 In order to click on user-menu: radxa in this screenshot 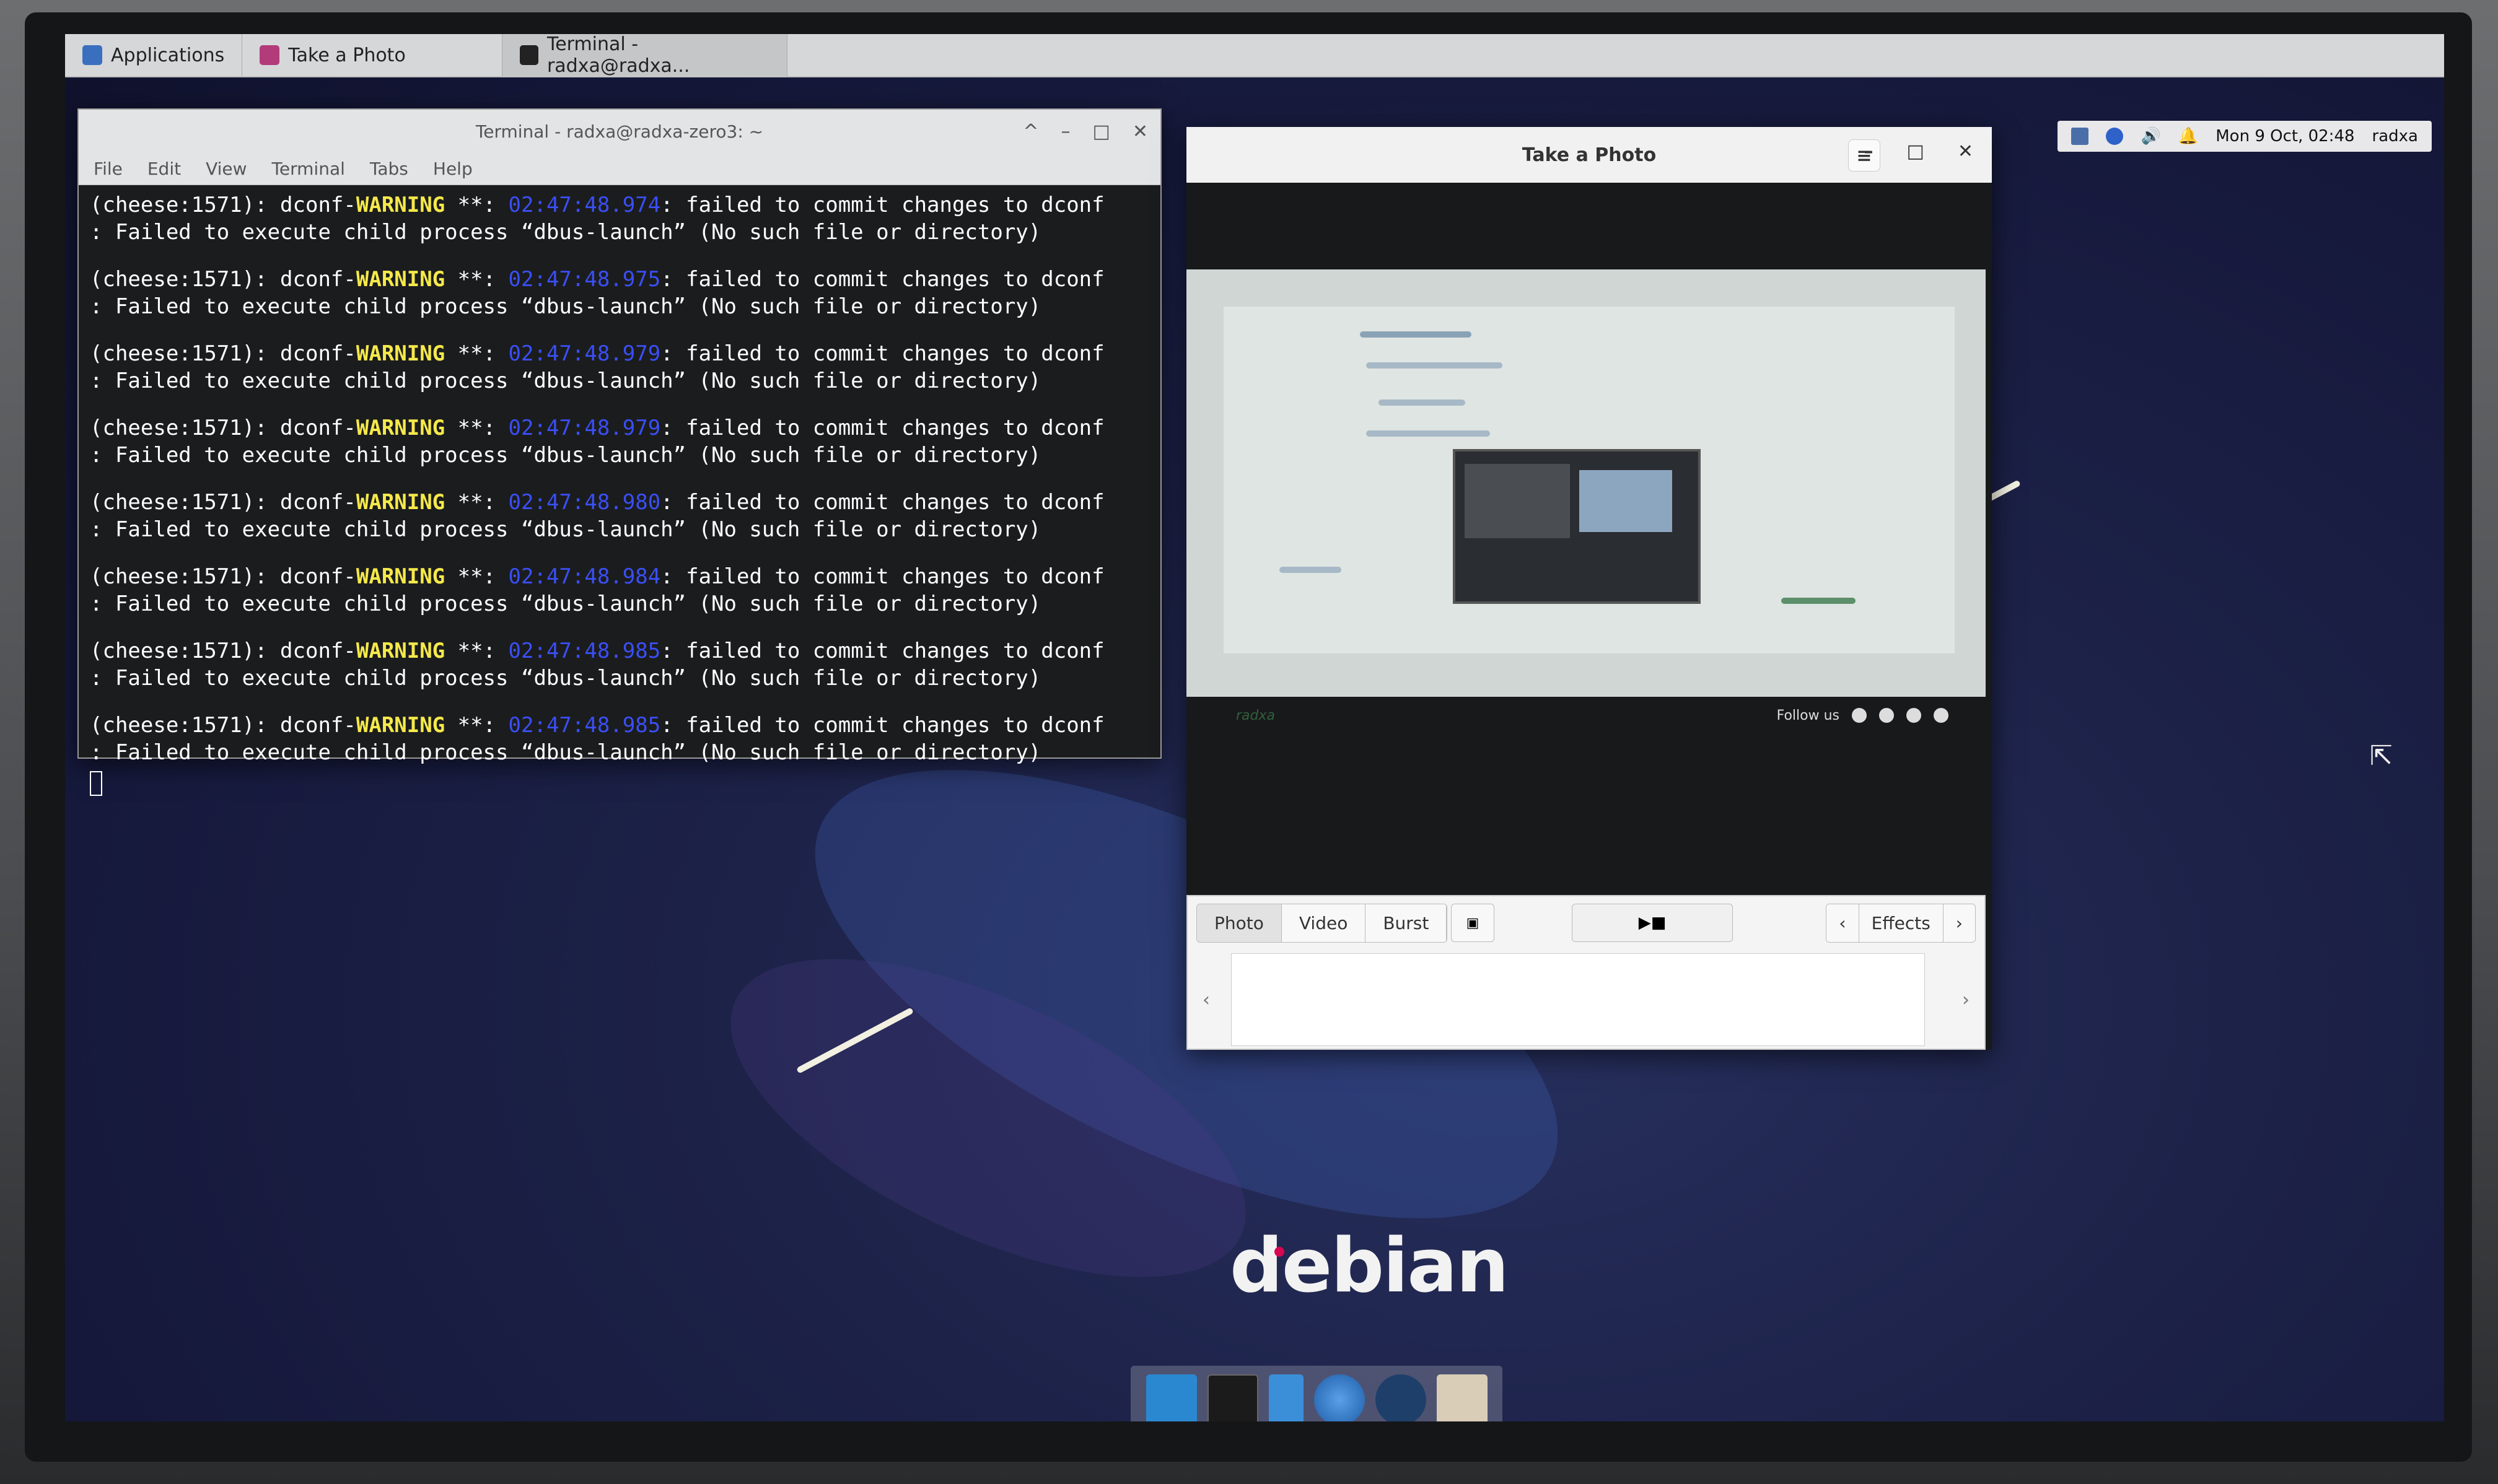, I will do `click(2395, 136)`.